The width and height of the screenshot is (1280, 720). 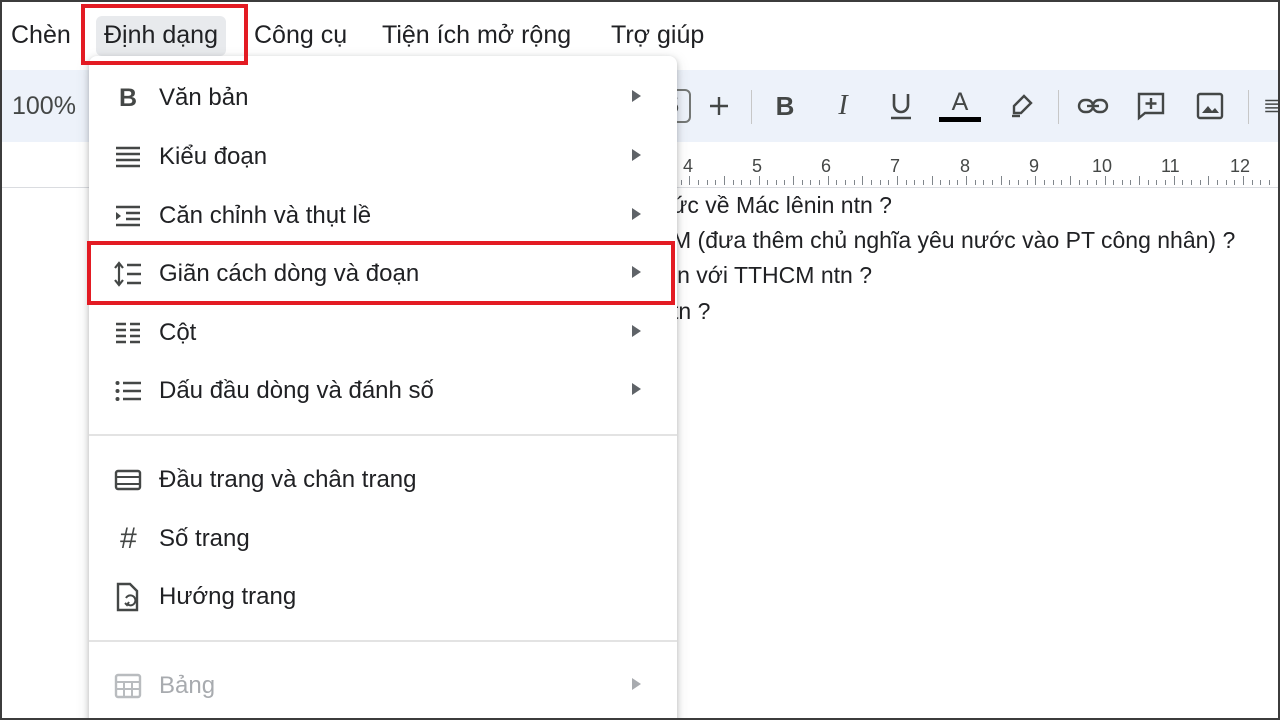 What do you see at coordinates (960, 119) in the screenshot?
I see `text-color-swatch` at bounding box center [960, 119].